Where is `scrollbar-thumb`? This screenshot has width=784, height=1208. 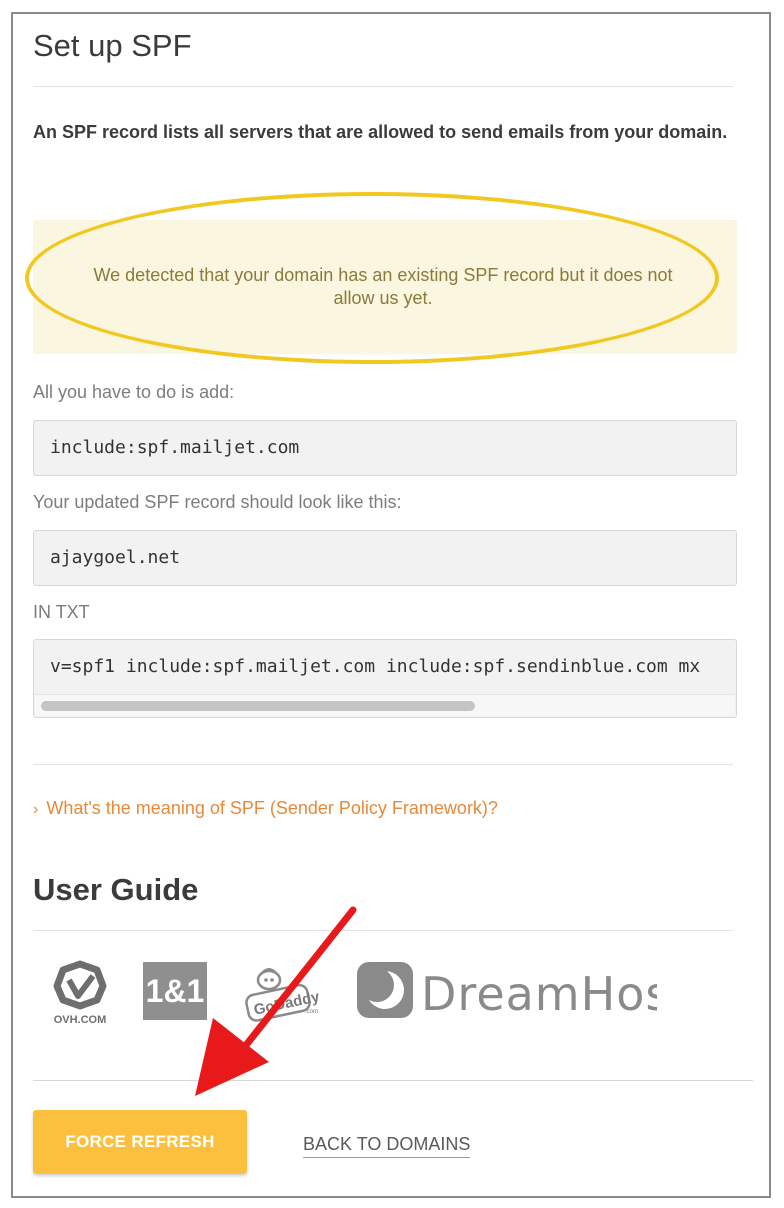
scrollbar-thumb is located at coordinates (258, 706).